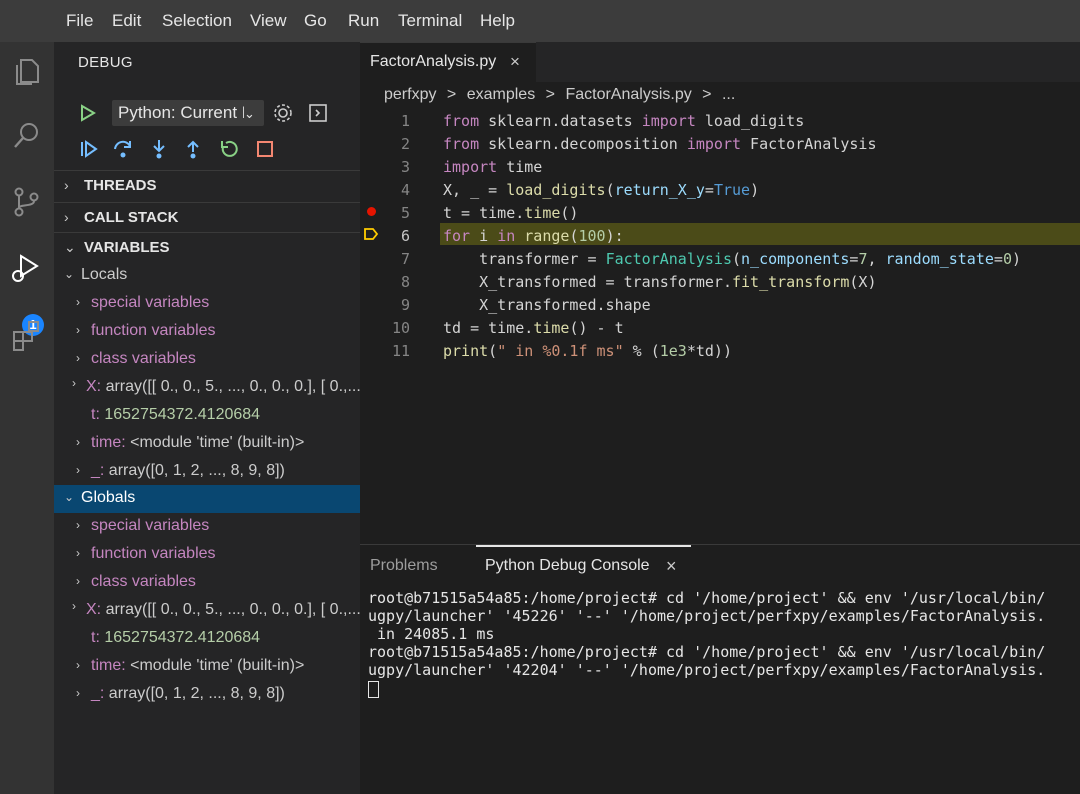 The image size is (1080, 794). I want to click on section-variables: ⌄ VARIABLES, so click(207, 247).